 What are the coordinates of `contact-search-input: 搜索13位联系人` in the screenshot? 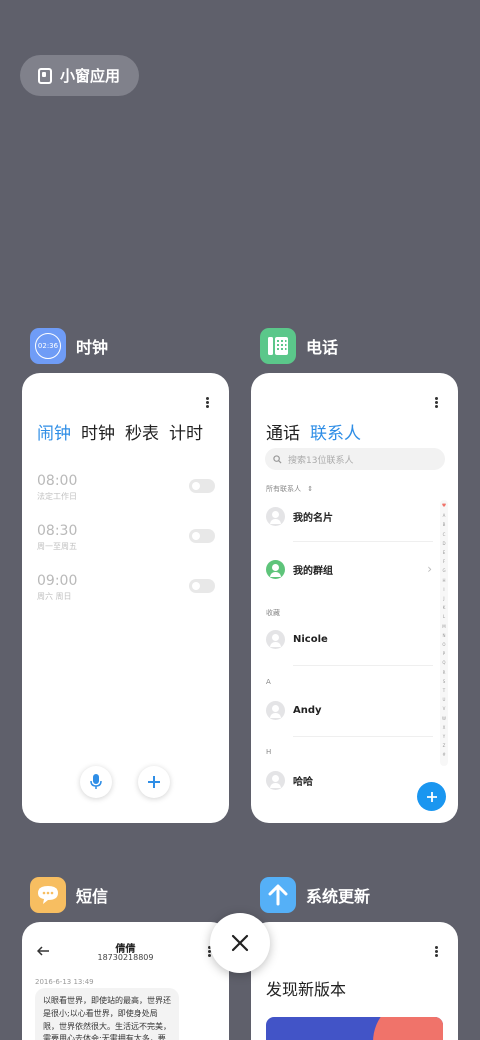 It's located at (355, 459).